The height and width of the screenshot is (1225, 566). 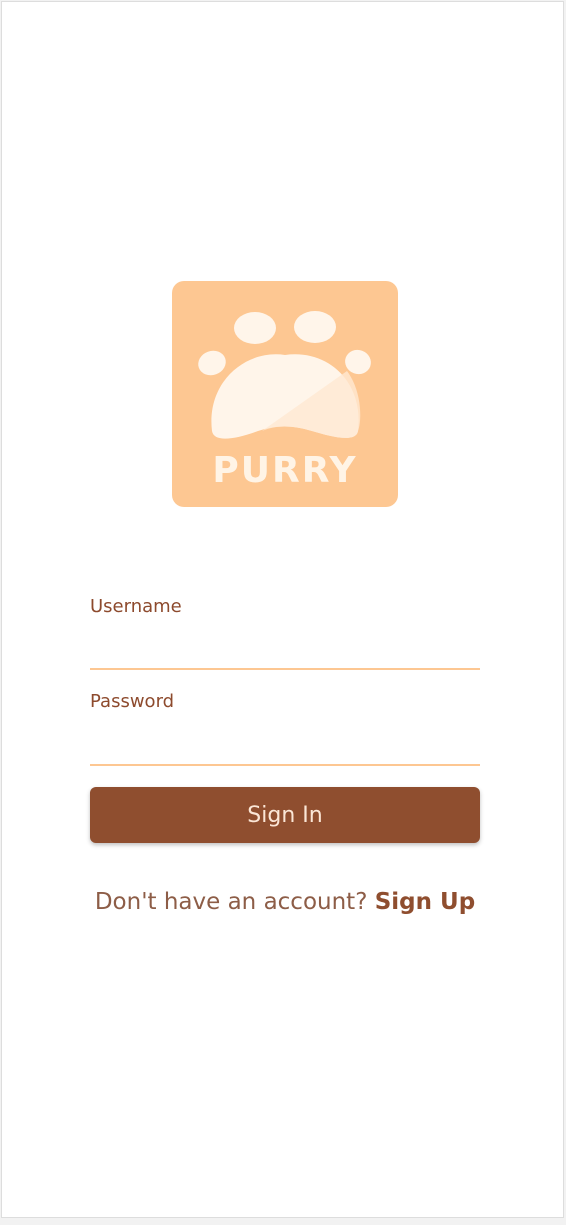 What do you see at coordinates (231, 902) in the screenshot?
I see `signup-prompt-text: Don't have an account?` at bounding box center [231, 902].